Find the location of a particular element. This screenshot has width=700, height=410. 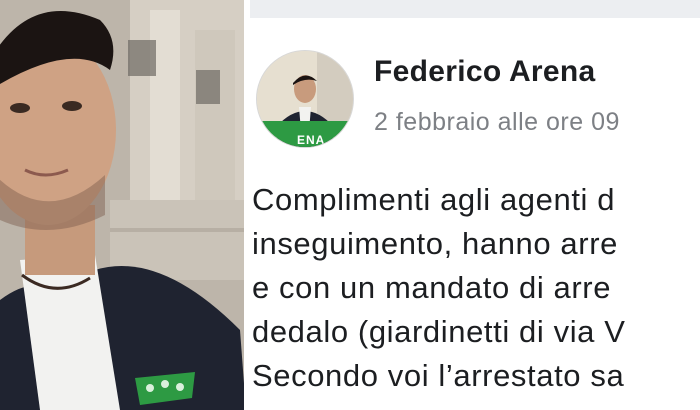

author-avatar: ENA is located at coordinates (305, 99).